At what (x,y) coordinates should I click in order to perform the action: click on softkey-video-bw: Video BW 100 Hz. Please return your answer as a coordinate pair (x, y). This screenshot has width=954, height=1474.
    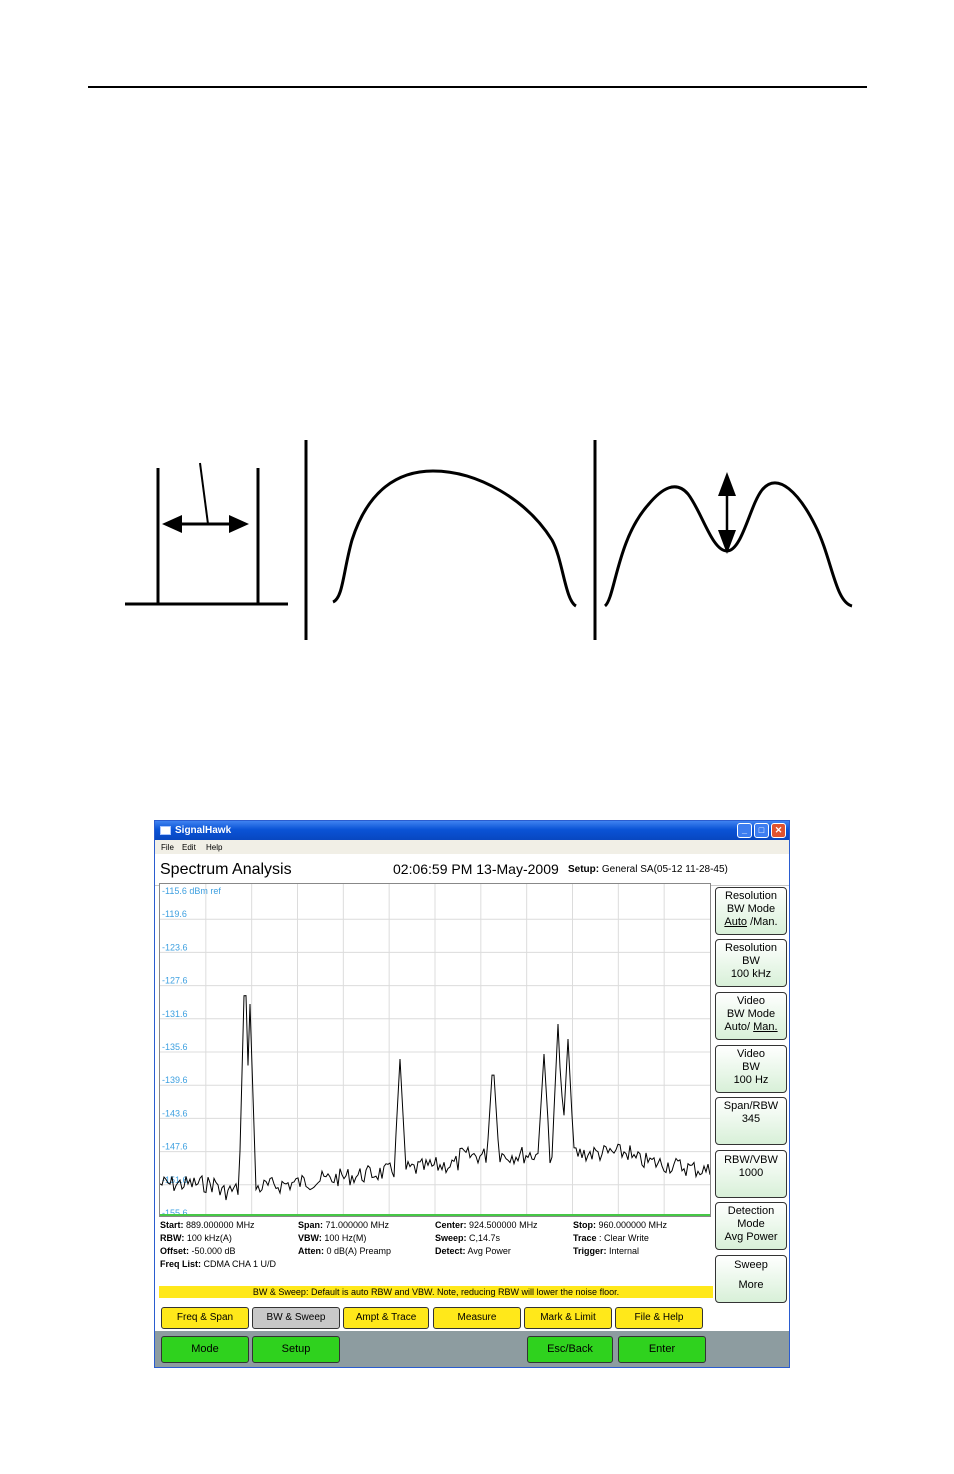
    Looking at the image, I should click on (751, 1069).